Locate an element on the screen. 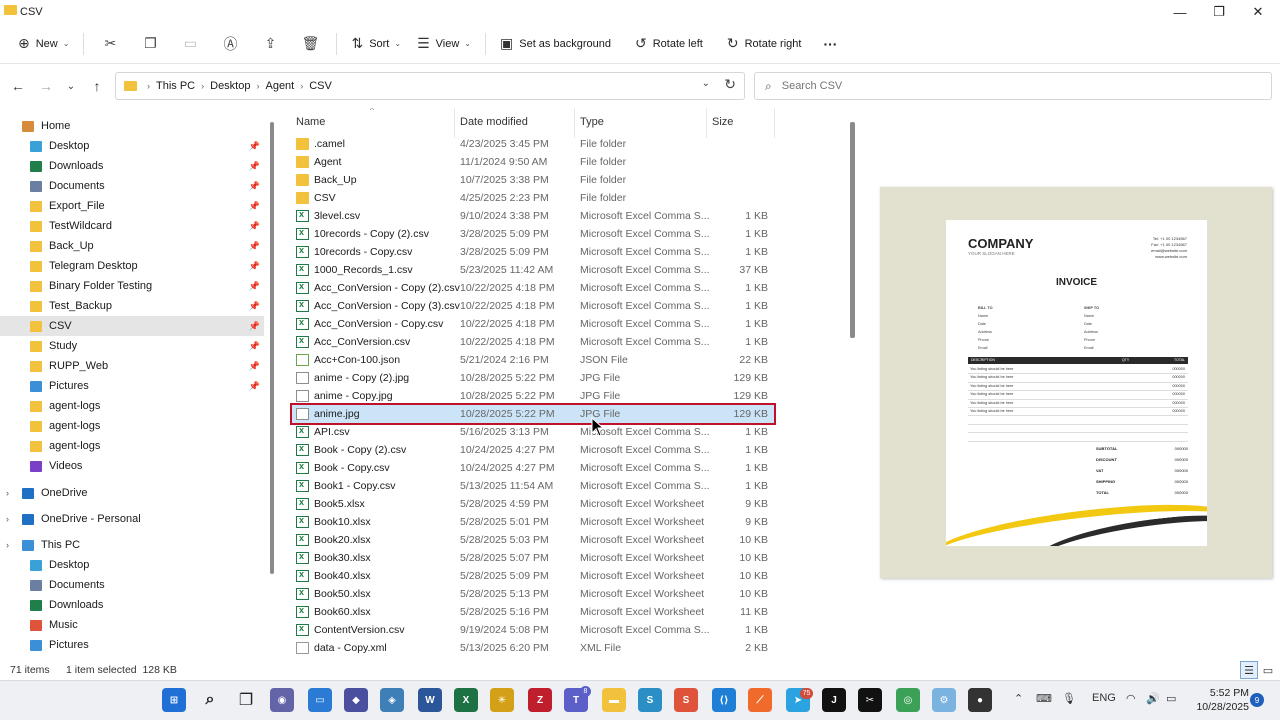  details-view-button: ☰ is located at coordinates (1249, 670).